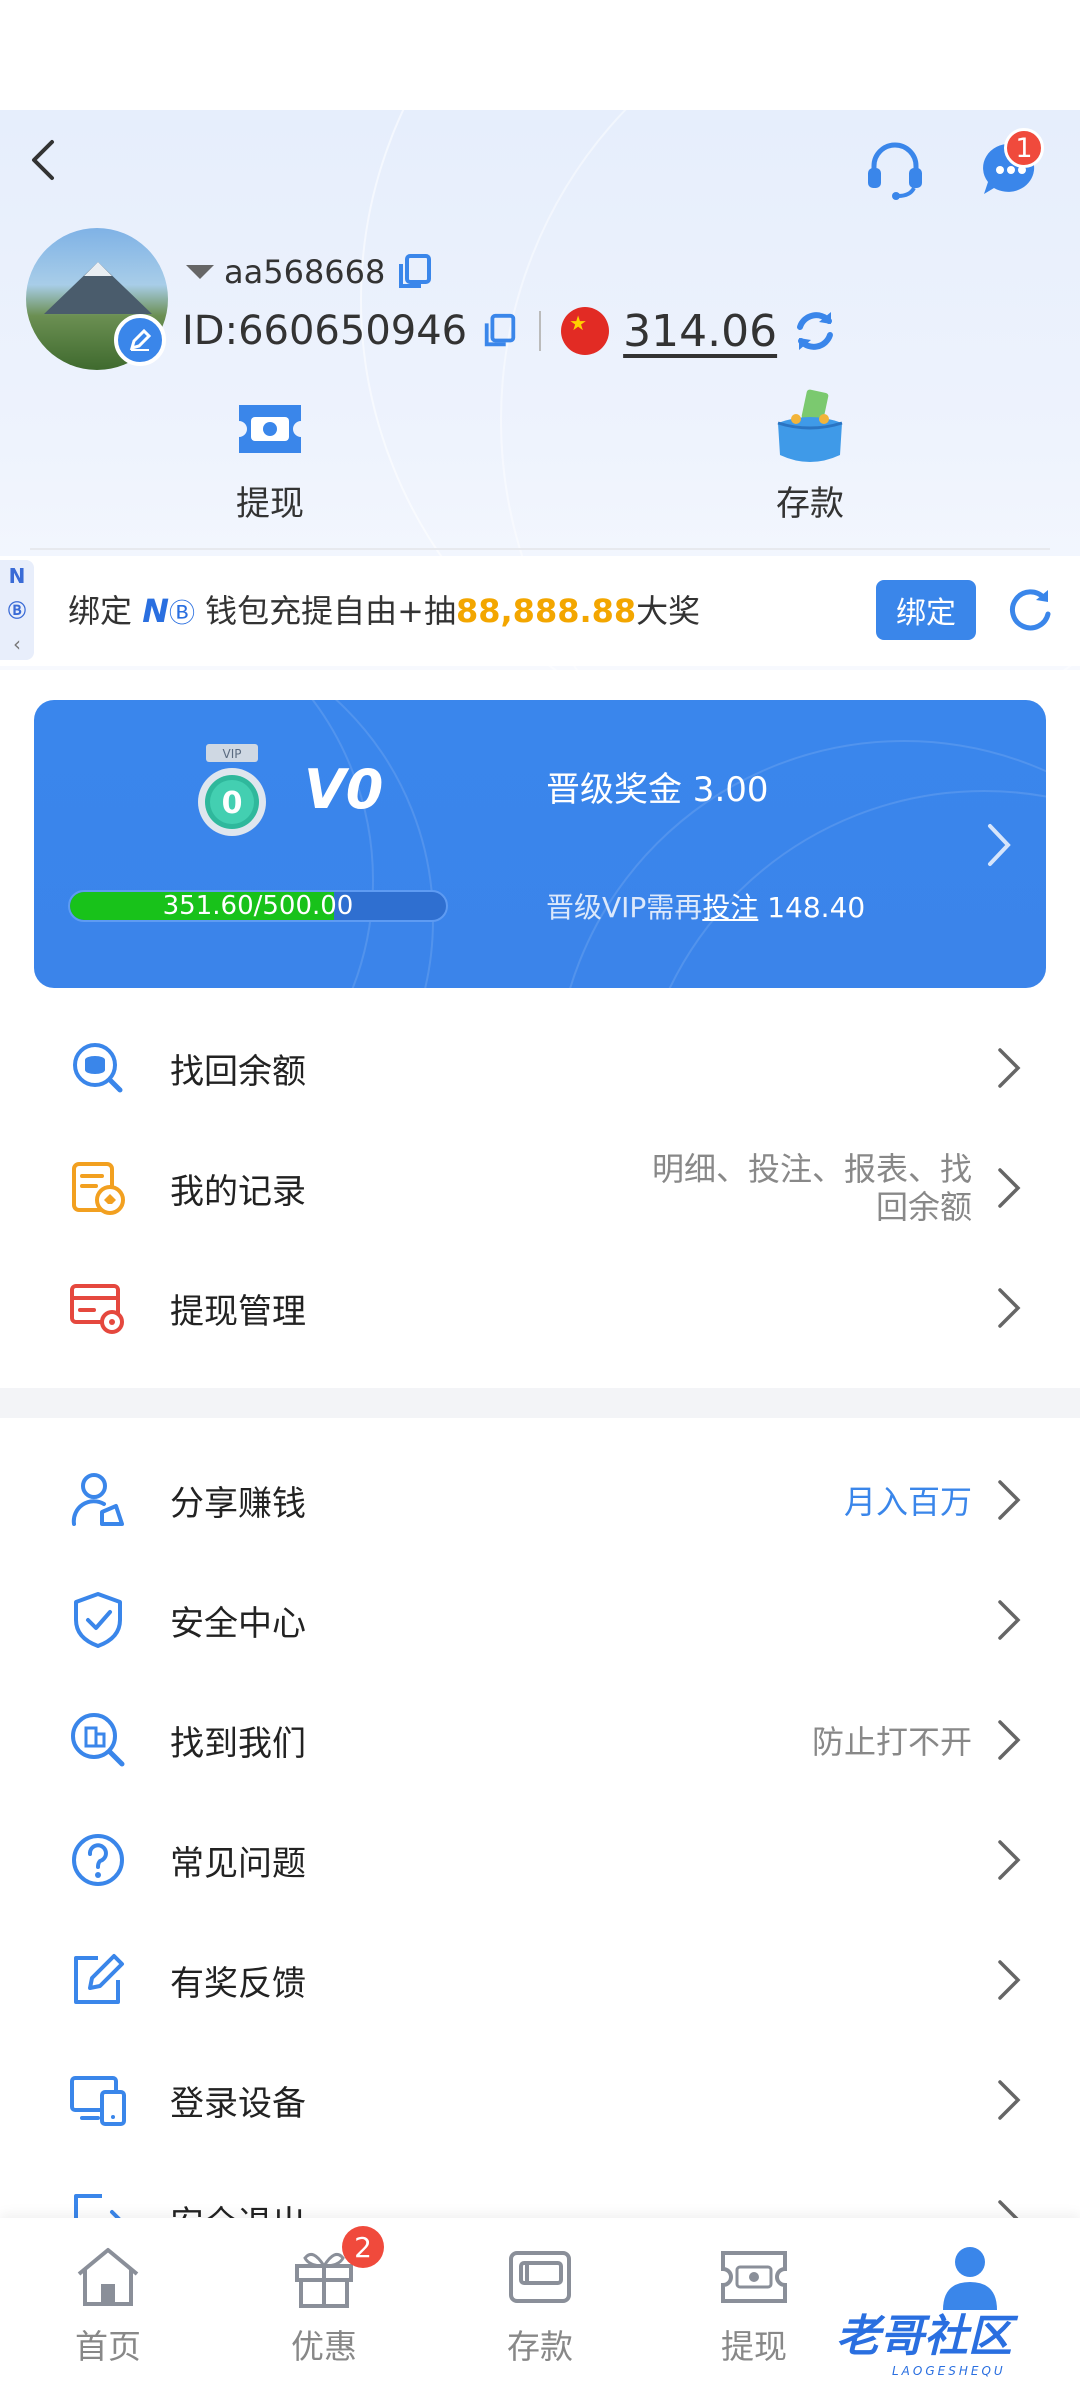 The image size is (1080, 2400). Describe the element at coordinates (232, 754) in the screenshot. I see `svg-text: VIP` at that location.